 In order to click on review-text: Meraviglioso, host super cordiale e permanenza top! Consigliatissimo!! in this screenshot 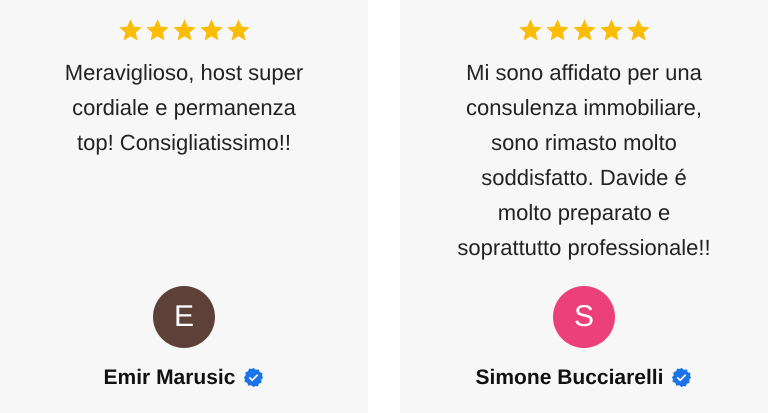, I will do `click(184, 108)`.